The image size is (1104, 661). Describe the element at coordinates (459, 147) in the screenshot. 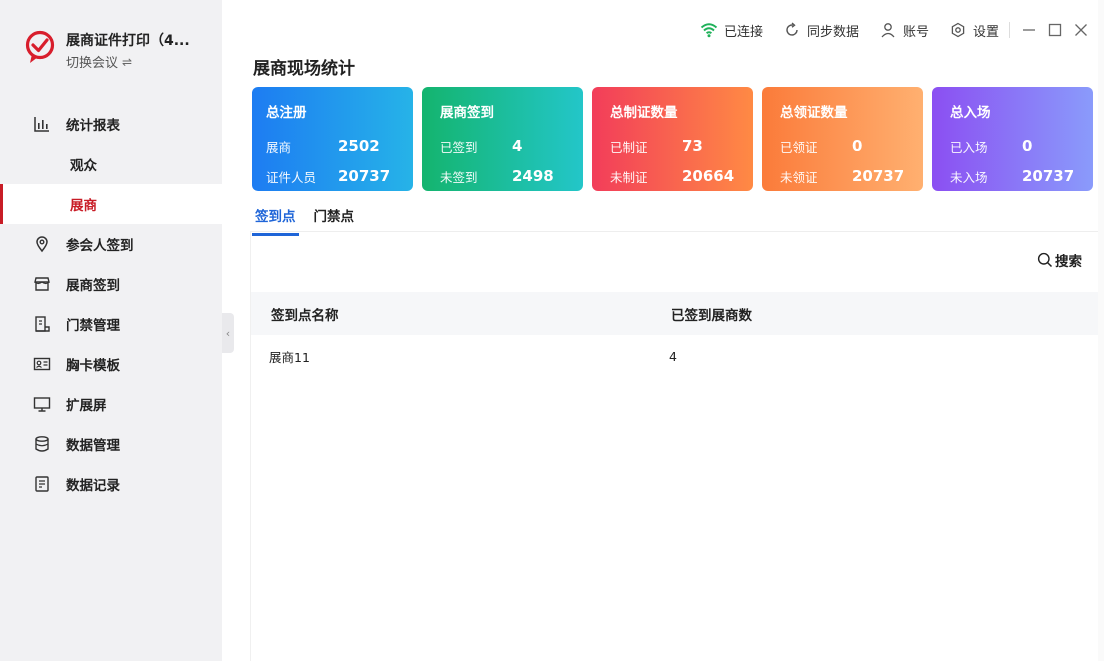

I see `card-row-label: 已签到` at that location.